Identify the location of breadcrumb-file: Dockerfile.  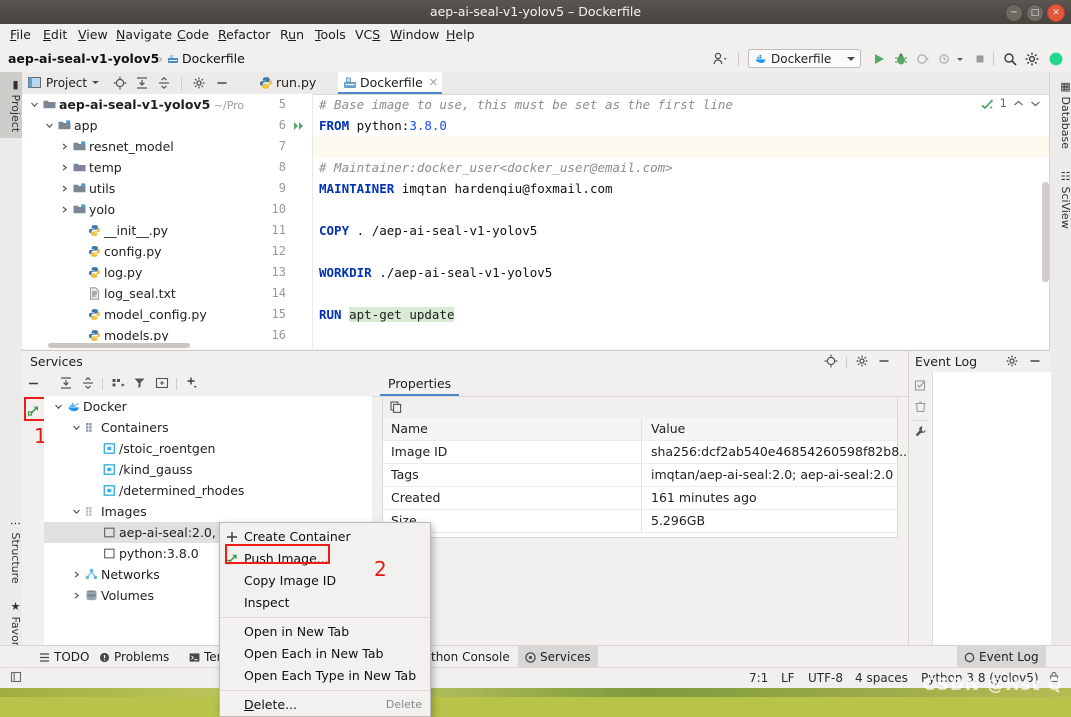
(213, 58).